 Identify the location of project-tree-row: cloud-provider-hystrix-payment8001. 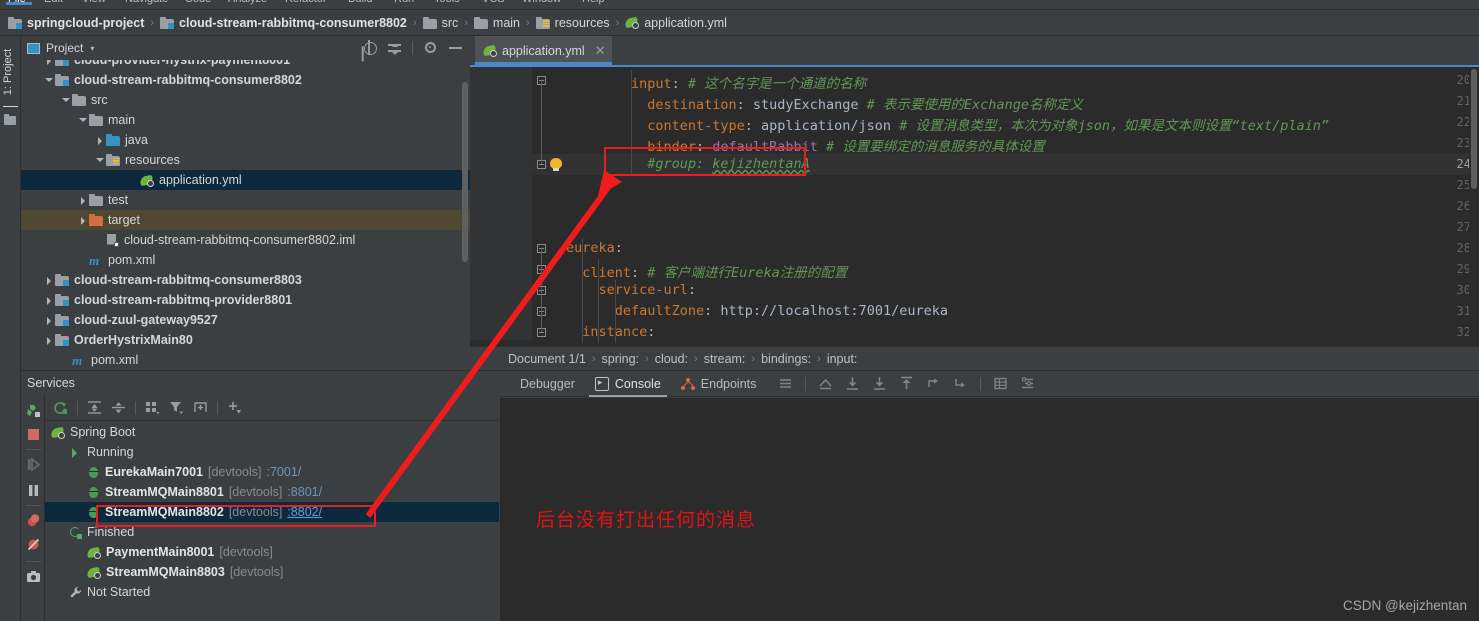
(245, 65).